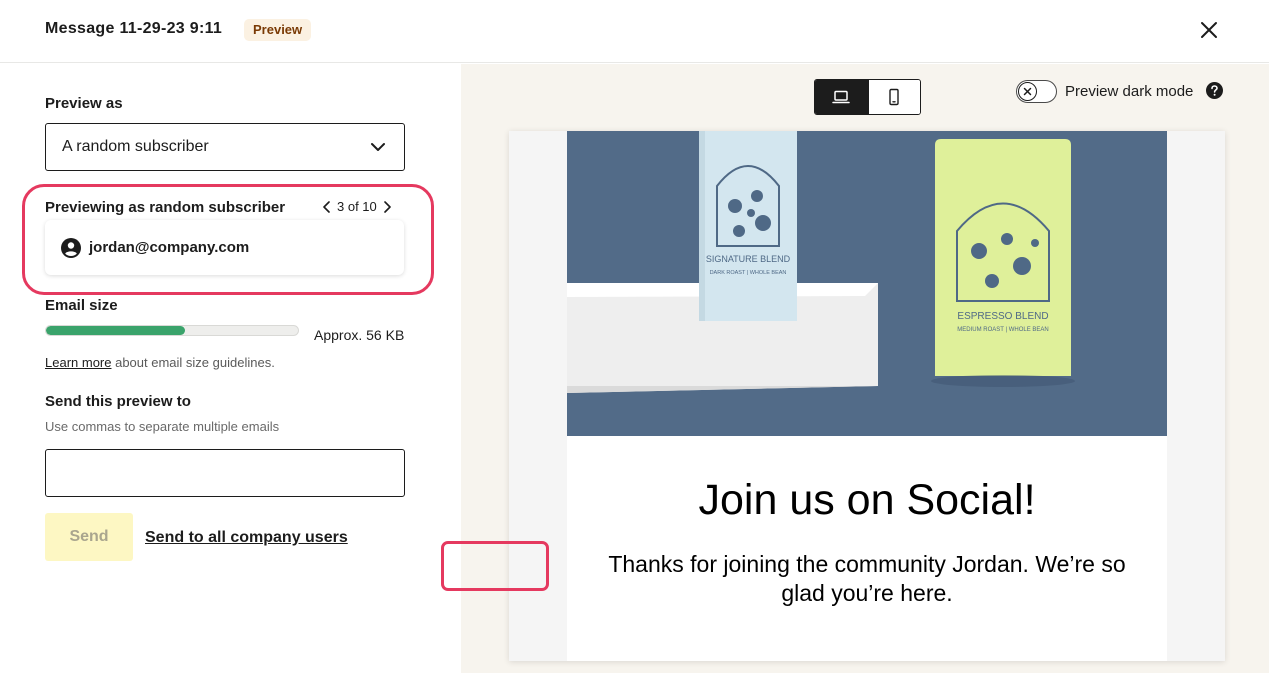 This screenshot has width=1269, height=673. What do you see at coordinates (748, 259) in the screenshot?
I see `bag1-blend-label: SIGNATURE BLEND` at bounding box center [748, 259].